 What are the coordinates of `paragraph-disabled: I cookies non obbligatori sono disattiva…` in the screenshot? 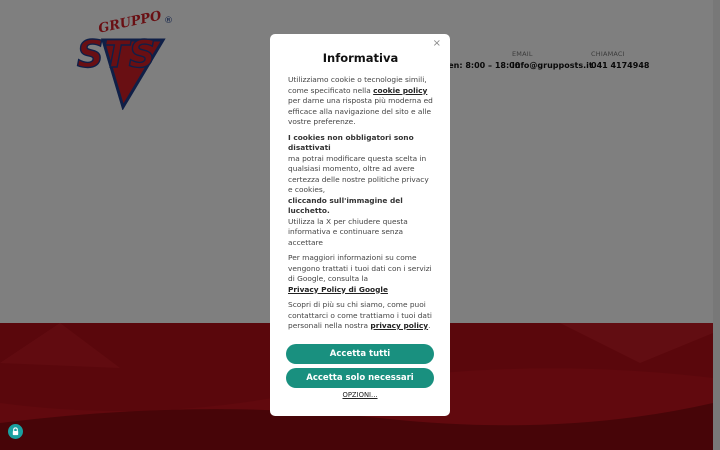 It's located at (358, 189).